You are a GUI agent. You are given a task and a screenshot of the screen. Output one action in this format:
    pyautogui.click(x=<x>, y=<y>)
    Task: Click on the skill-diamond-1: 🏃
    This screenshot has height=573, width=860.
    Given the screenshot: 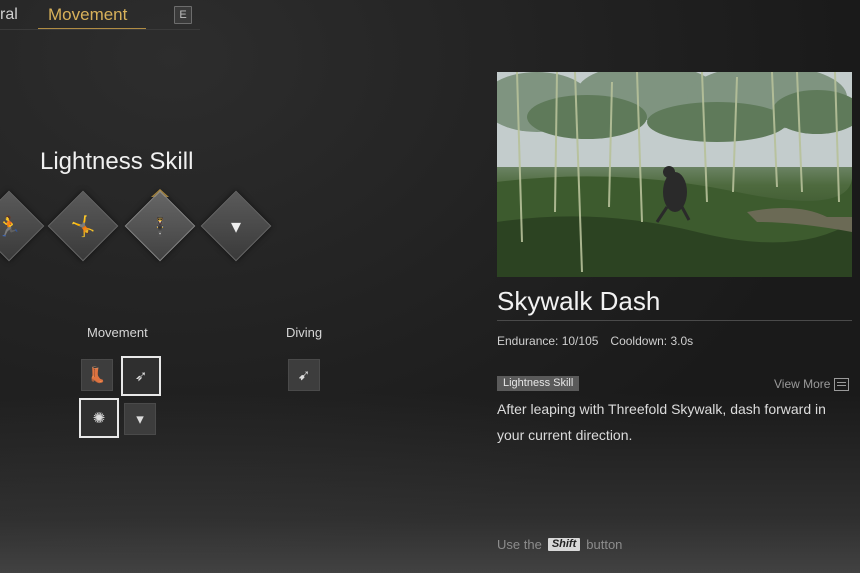 What is the action you would take?
    pyautogui.click(x=22, y=226)
    